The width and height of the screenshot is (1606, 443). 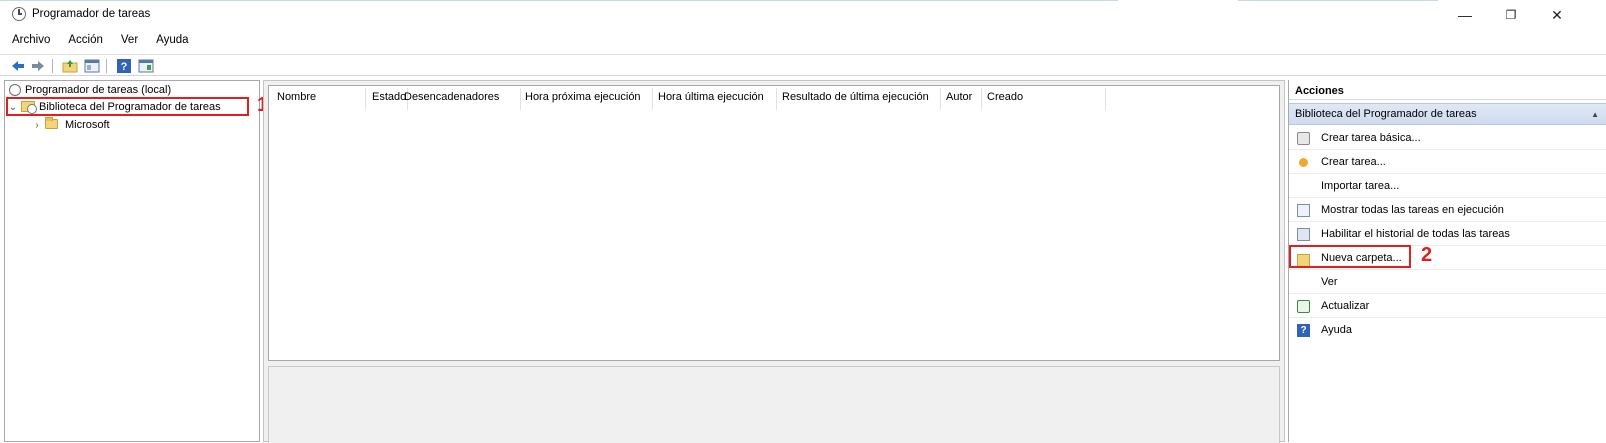 What do you see at coordinates (1595, 114) in the screenshot?
I see `collapse-arrow-icon: ▲` at bounding box center [1595, 114].